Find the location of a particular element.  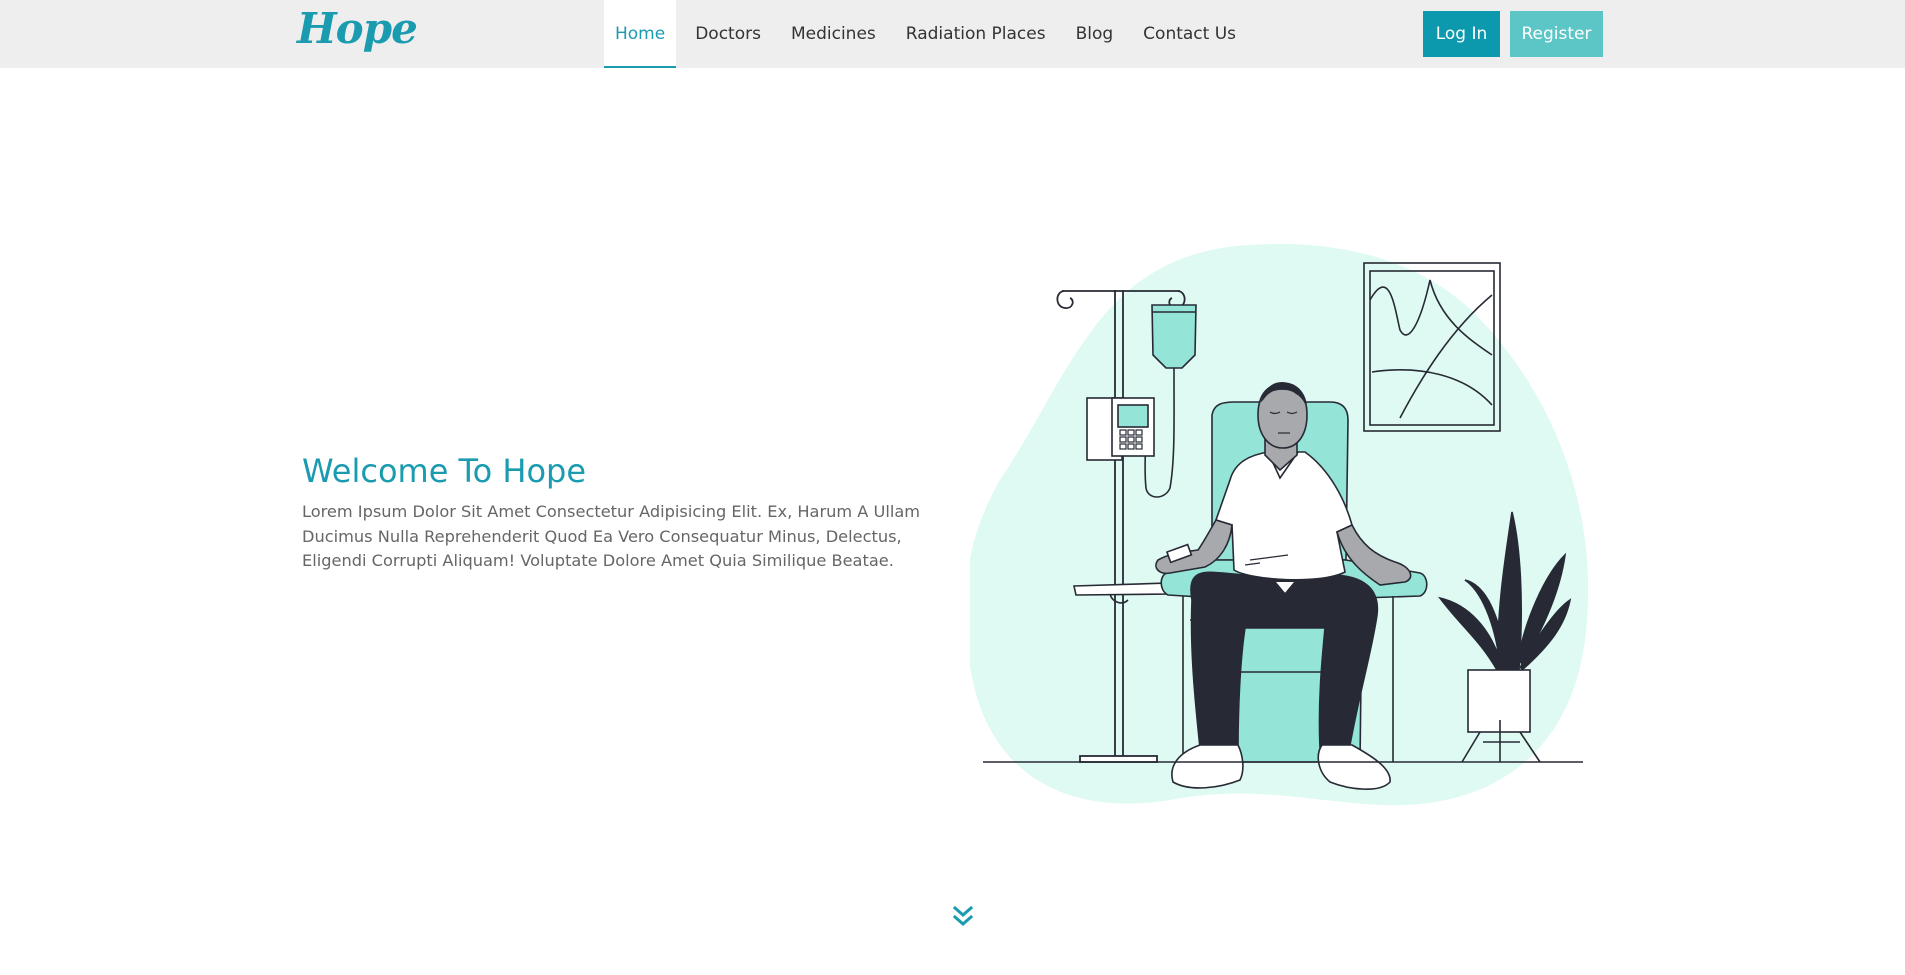

double-chevron-down-icon is located at coordinates (963, 917).